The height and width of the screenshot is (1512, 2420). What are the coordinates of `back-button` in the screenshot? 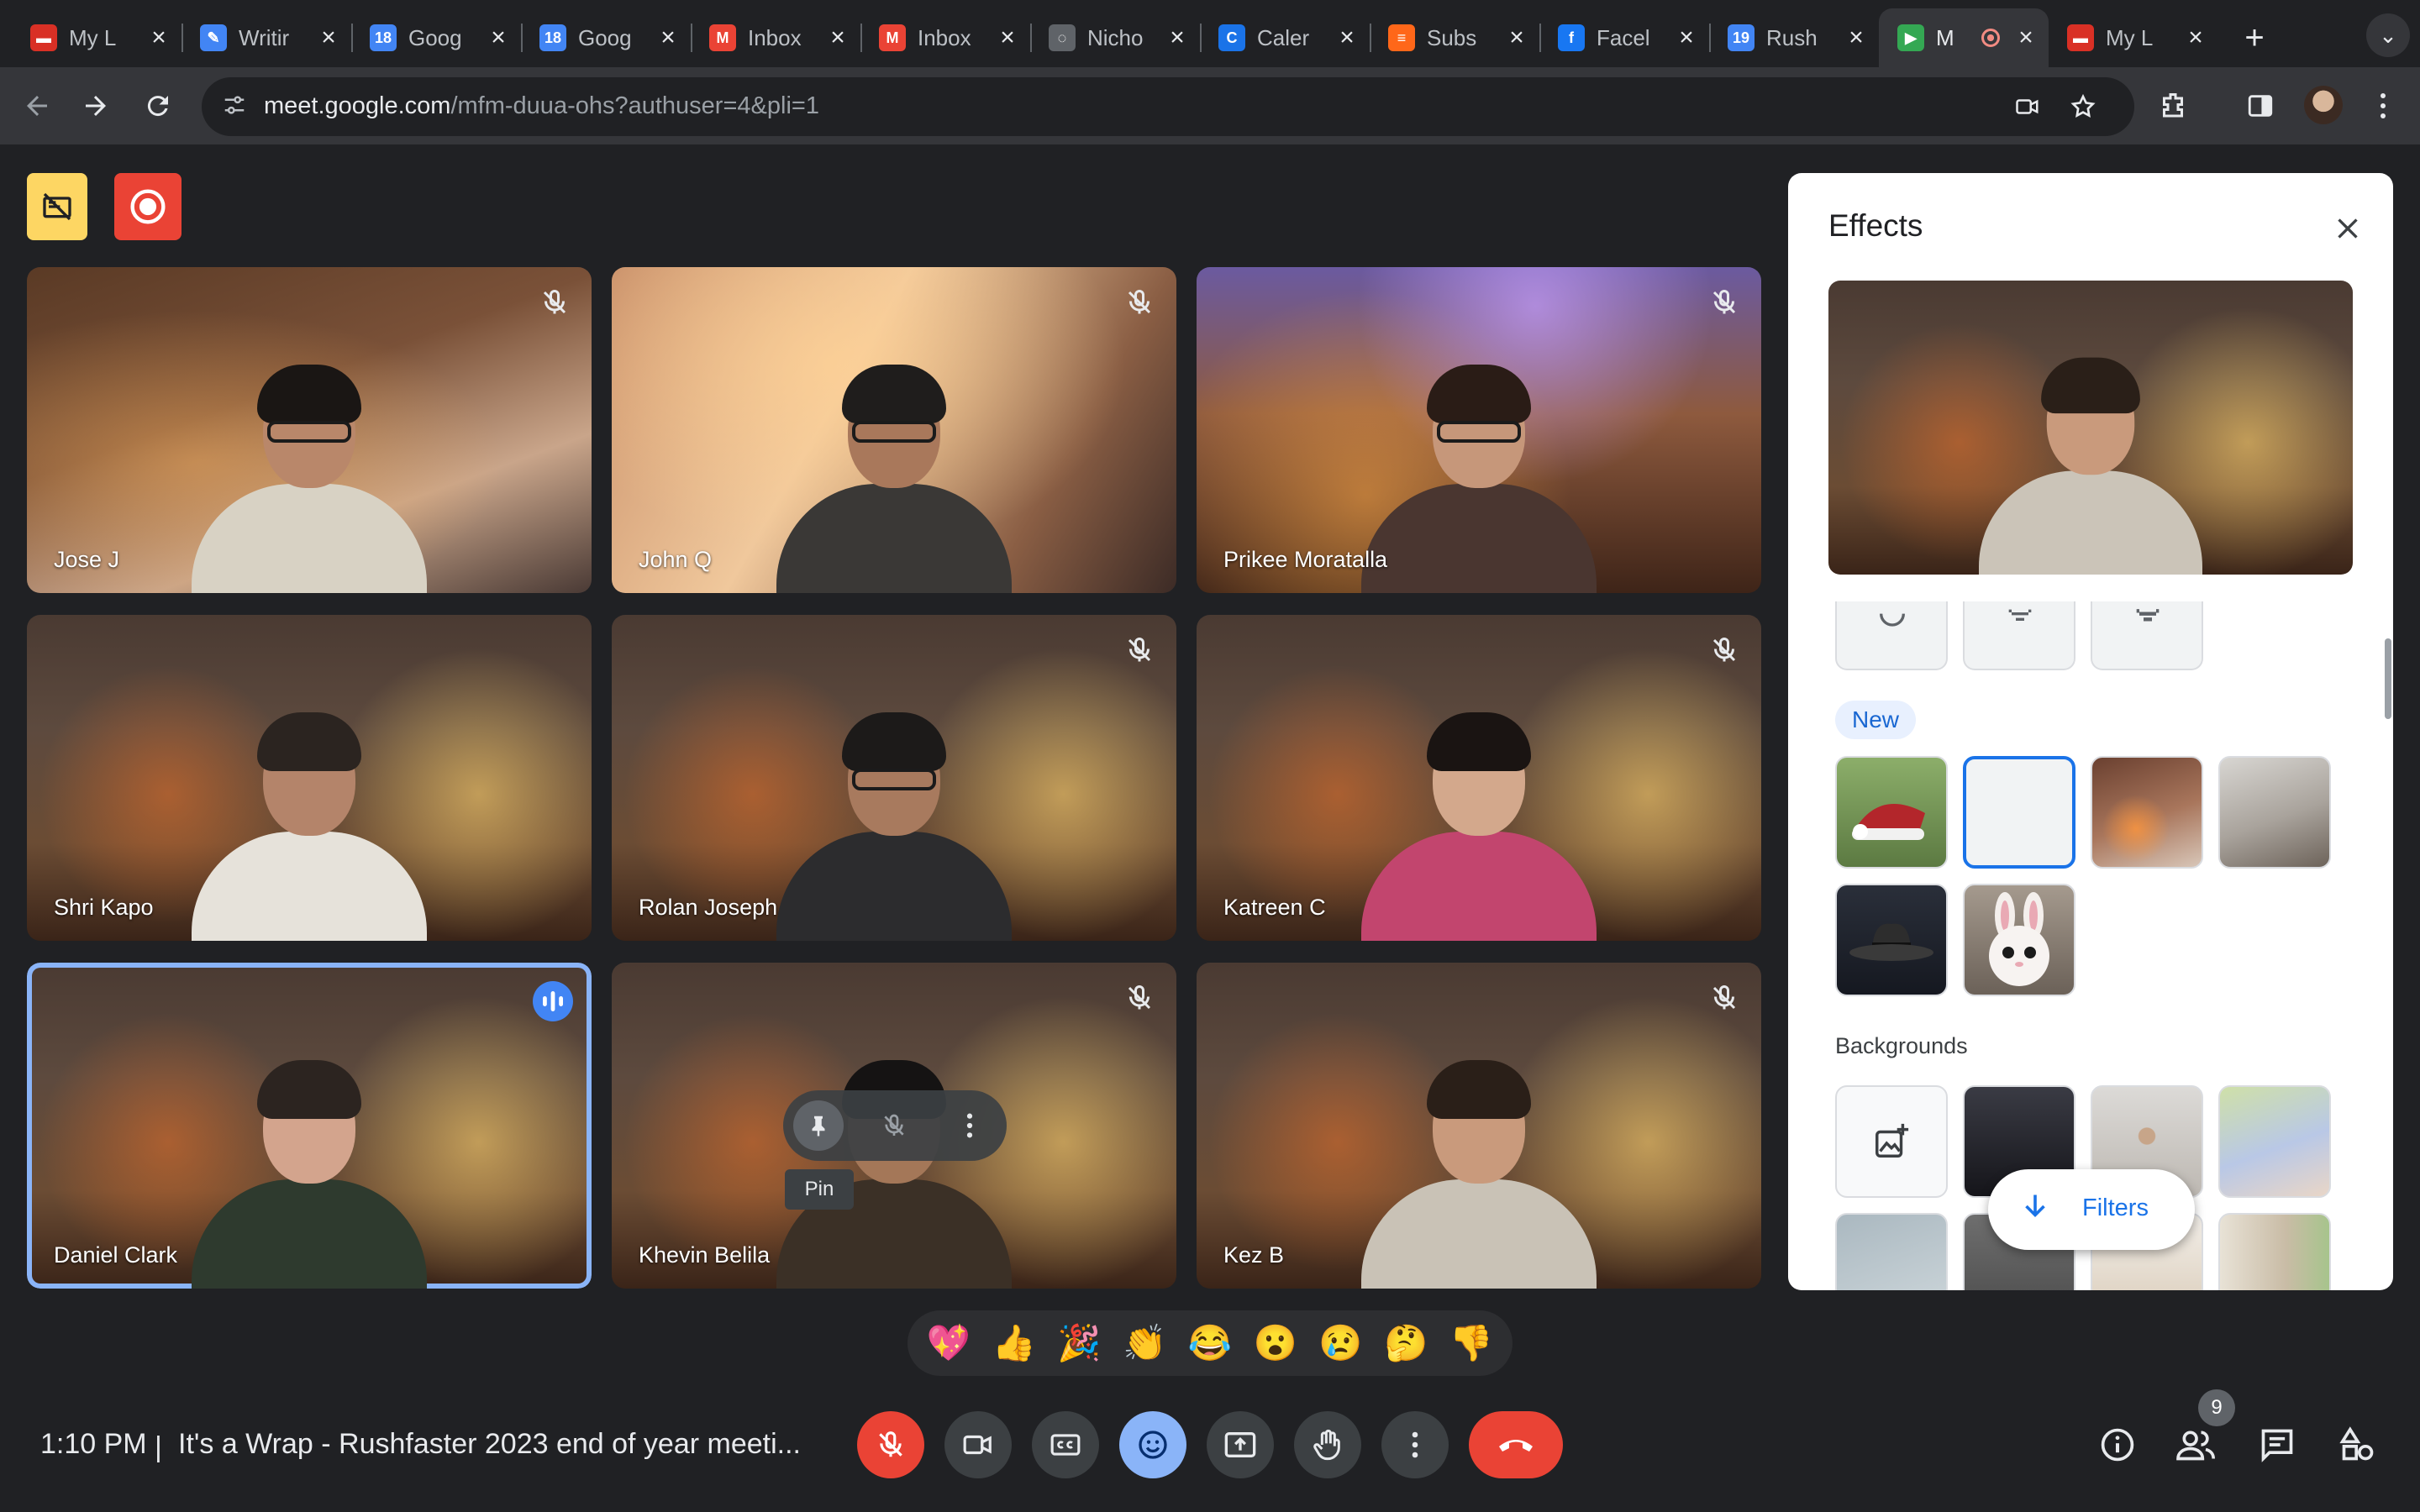 It's located at (36, 105).